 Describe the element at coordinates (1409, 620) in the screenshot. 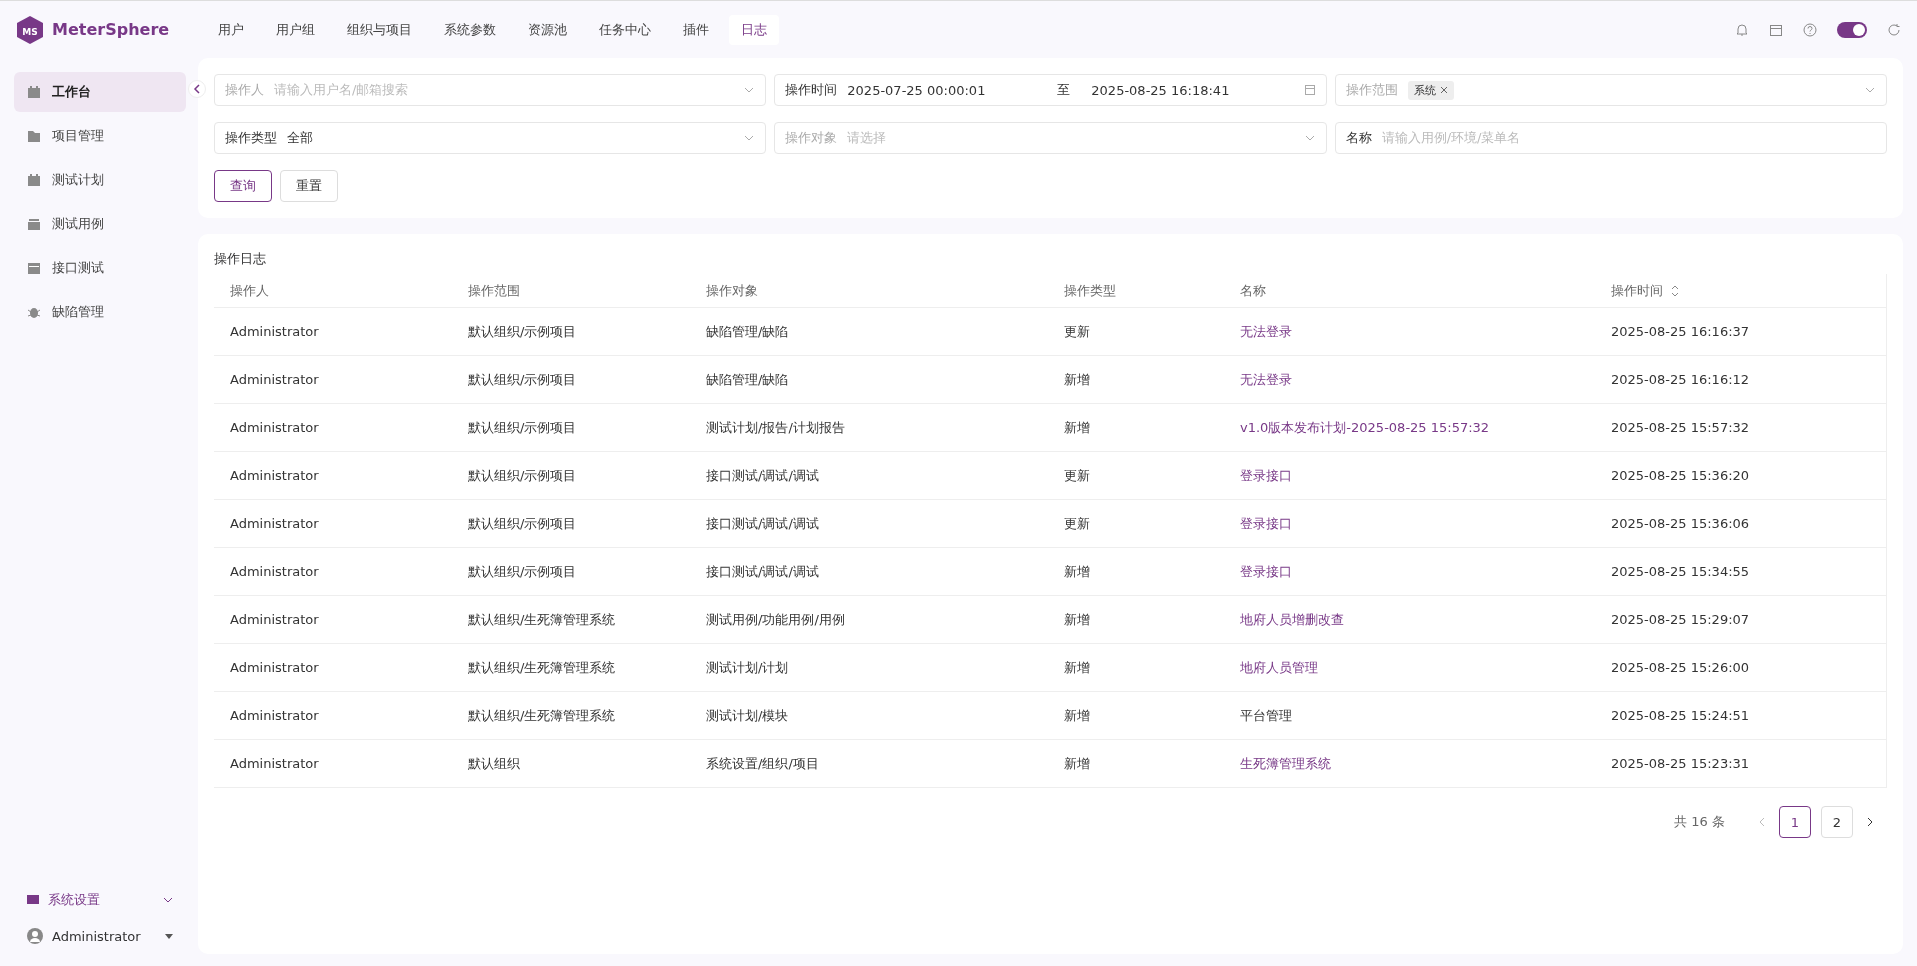

I see `name-link: 地府人员增删改查` at that location.